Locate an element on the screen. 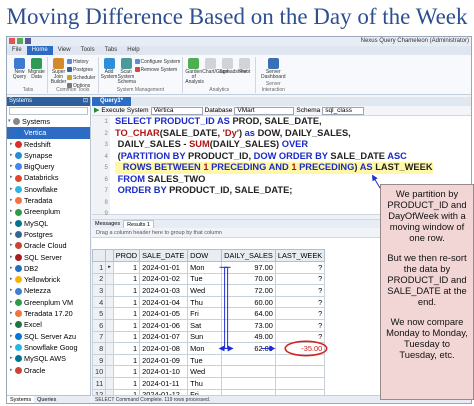 This screenshot has height=406, width=474. system-item: ▸ Netezza is located at coordinates (48, 290).